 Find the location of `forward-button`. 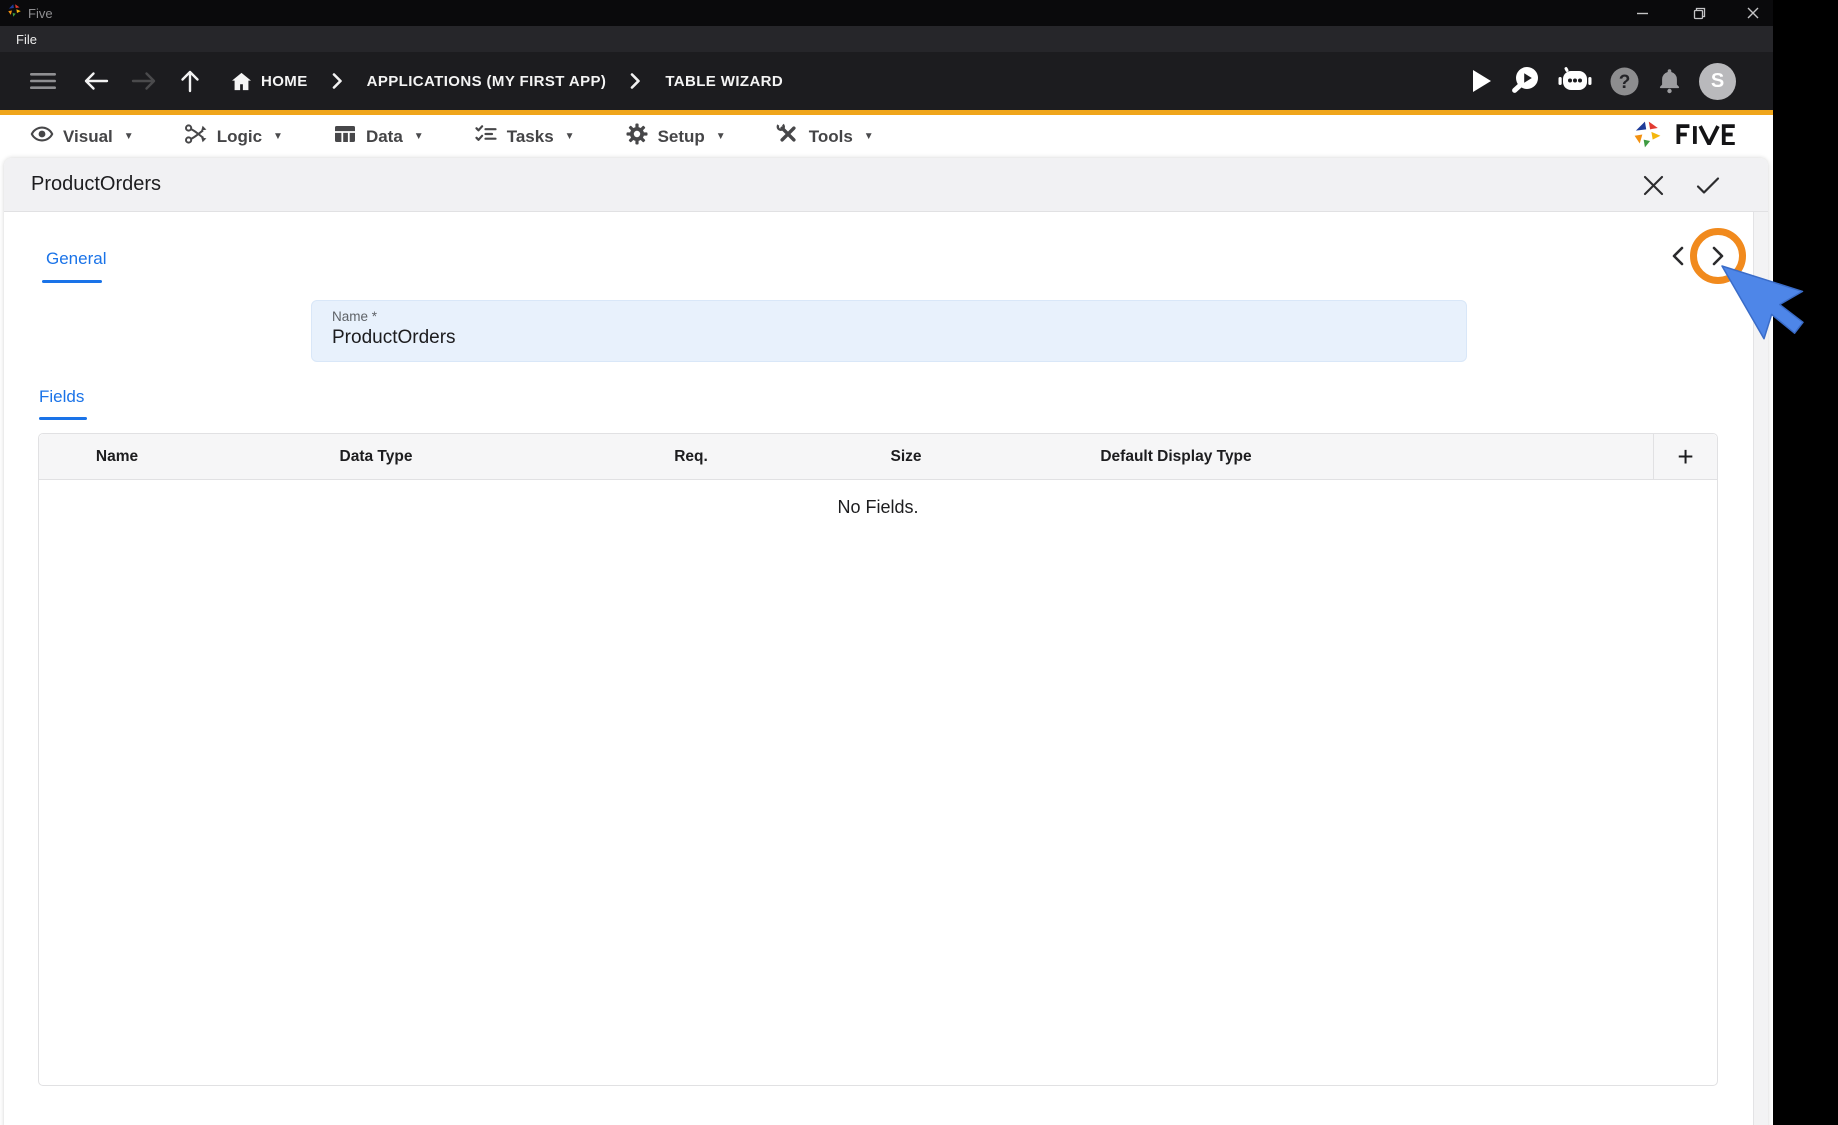

forward-button is located at coordinates (144, 81).